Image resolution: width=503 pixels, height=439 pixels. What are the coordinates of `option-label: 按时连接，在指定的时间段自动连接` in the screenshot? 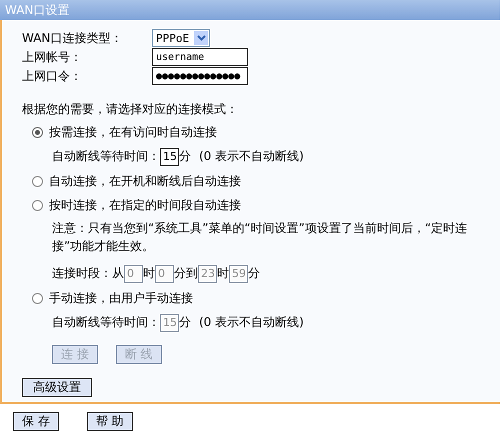 It's located at (145, 205).